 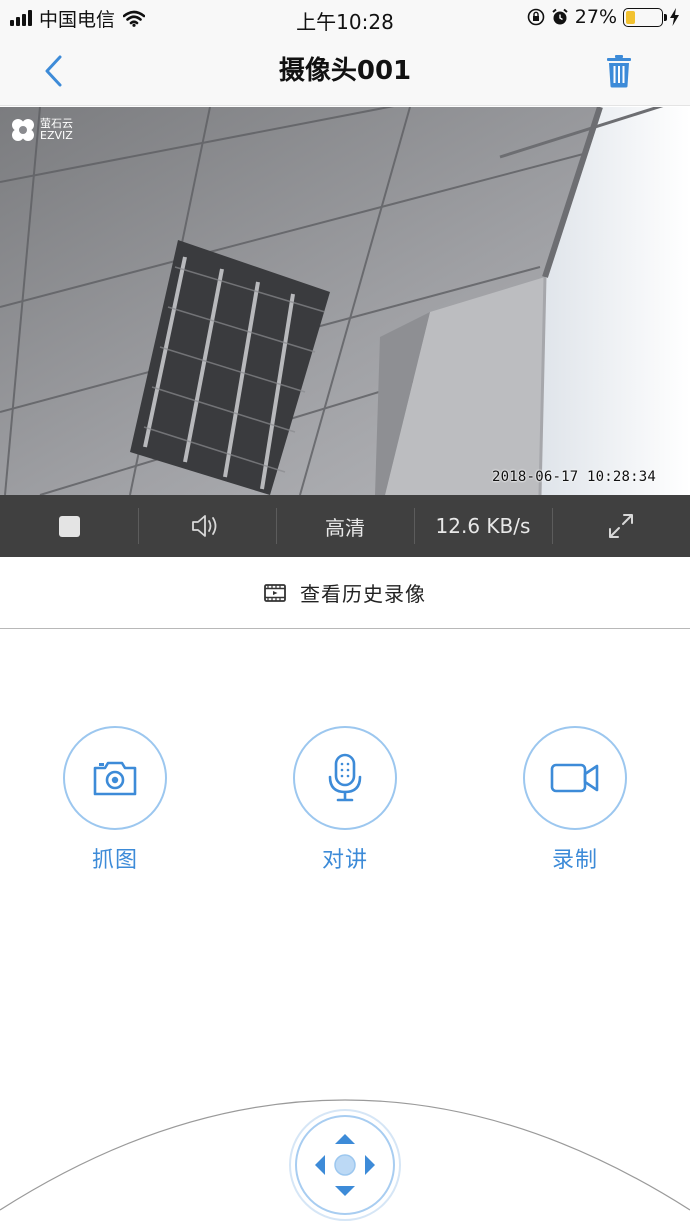 I want to click on record-button, so click(x=575, y=778).